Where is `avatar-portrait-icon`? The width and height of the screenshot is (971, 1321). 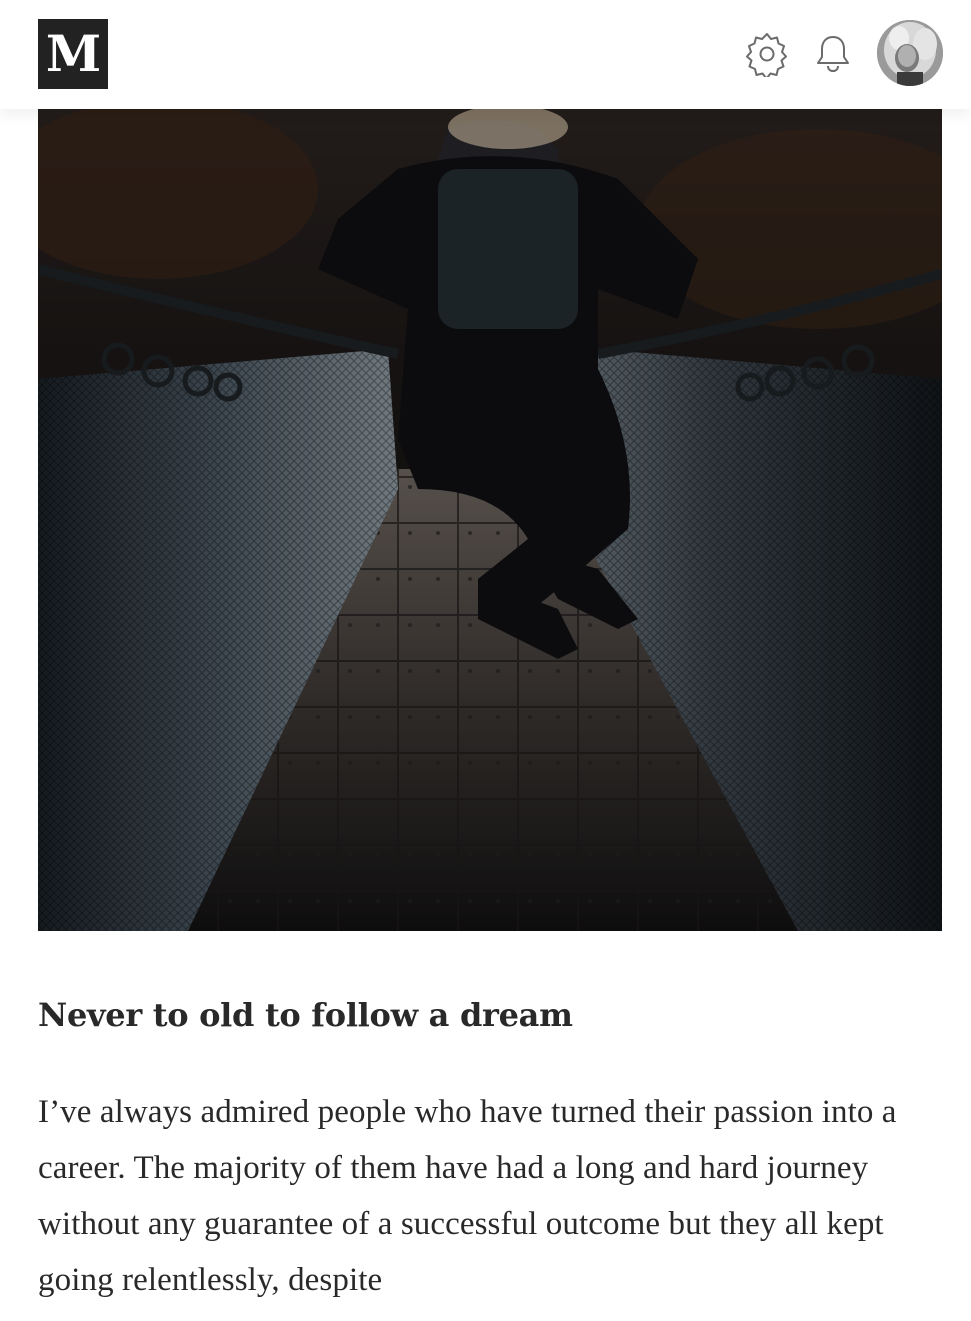
avatar-portrait-icon is located at coordinates (910, 53).